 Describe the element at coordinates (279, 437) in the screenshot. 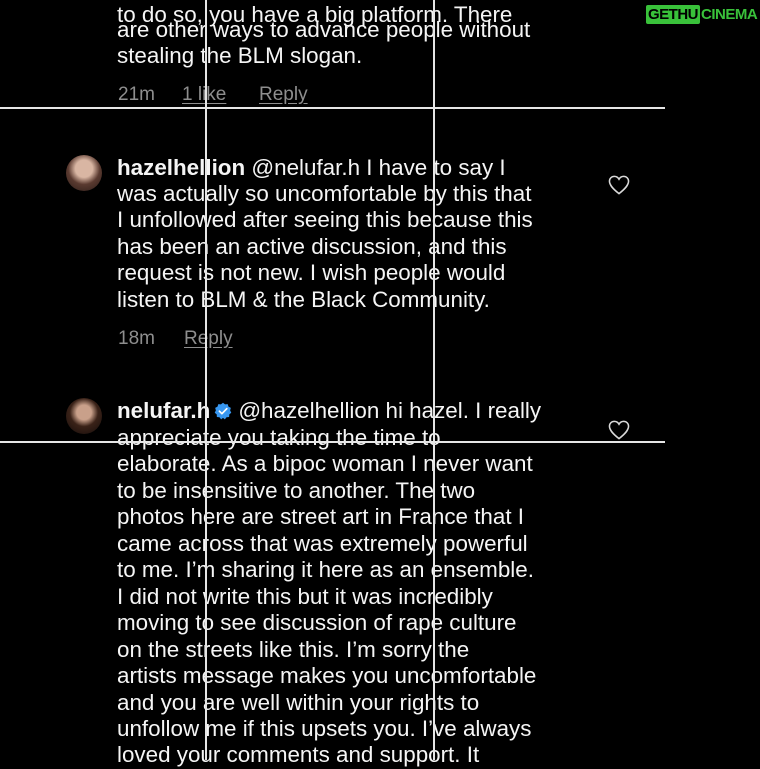

I see `comment-3-line-2: appreciate you taking the time to` at that location.